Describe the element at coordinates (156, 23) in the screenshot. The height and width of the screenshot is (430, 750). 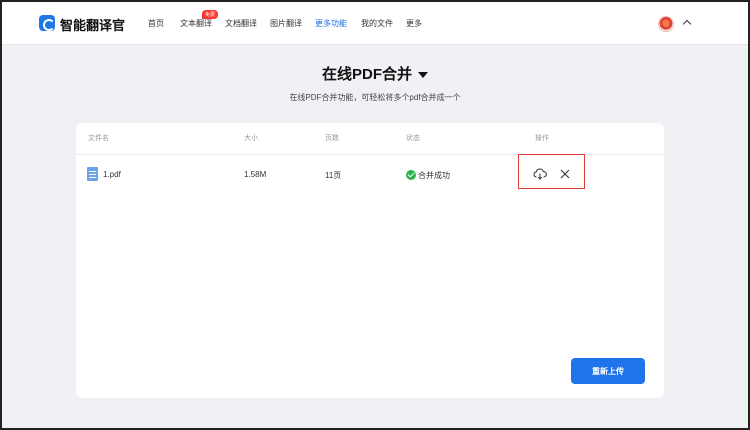
I see `nav-item-home: 首页` at that location.